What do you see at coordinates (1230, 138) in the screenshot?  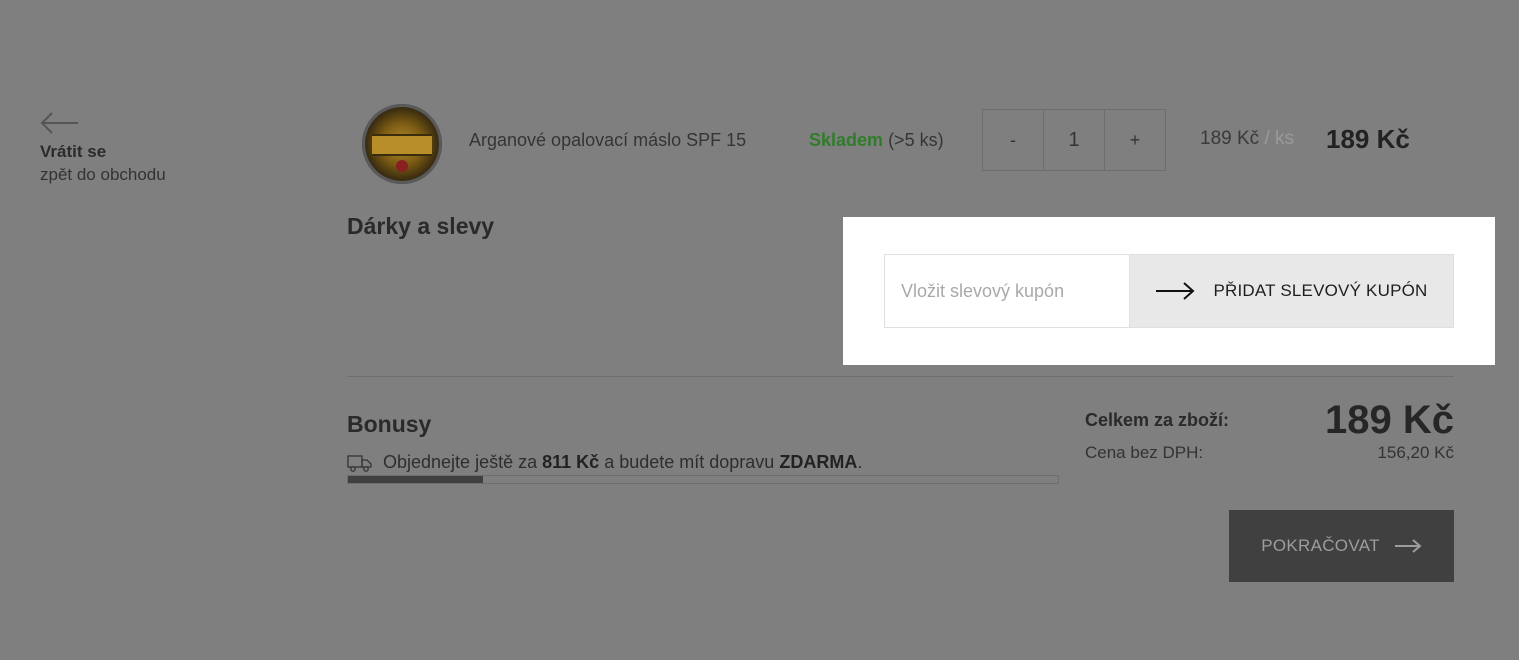 I see `unit-price-value: 189 Kč` at bounding box center [1230, 138].